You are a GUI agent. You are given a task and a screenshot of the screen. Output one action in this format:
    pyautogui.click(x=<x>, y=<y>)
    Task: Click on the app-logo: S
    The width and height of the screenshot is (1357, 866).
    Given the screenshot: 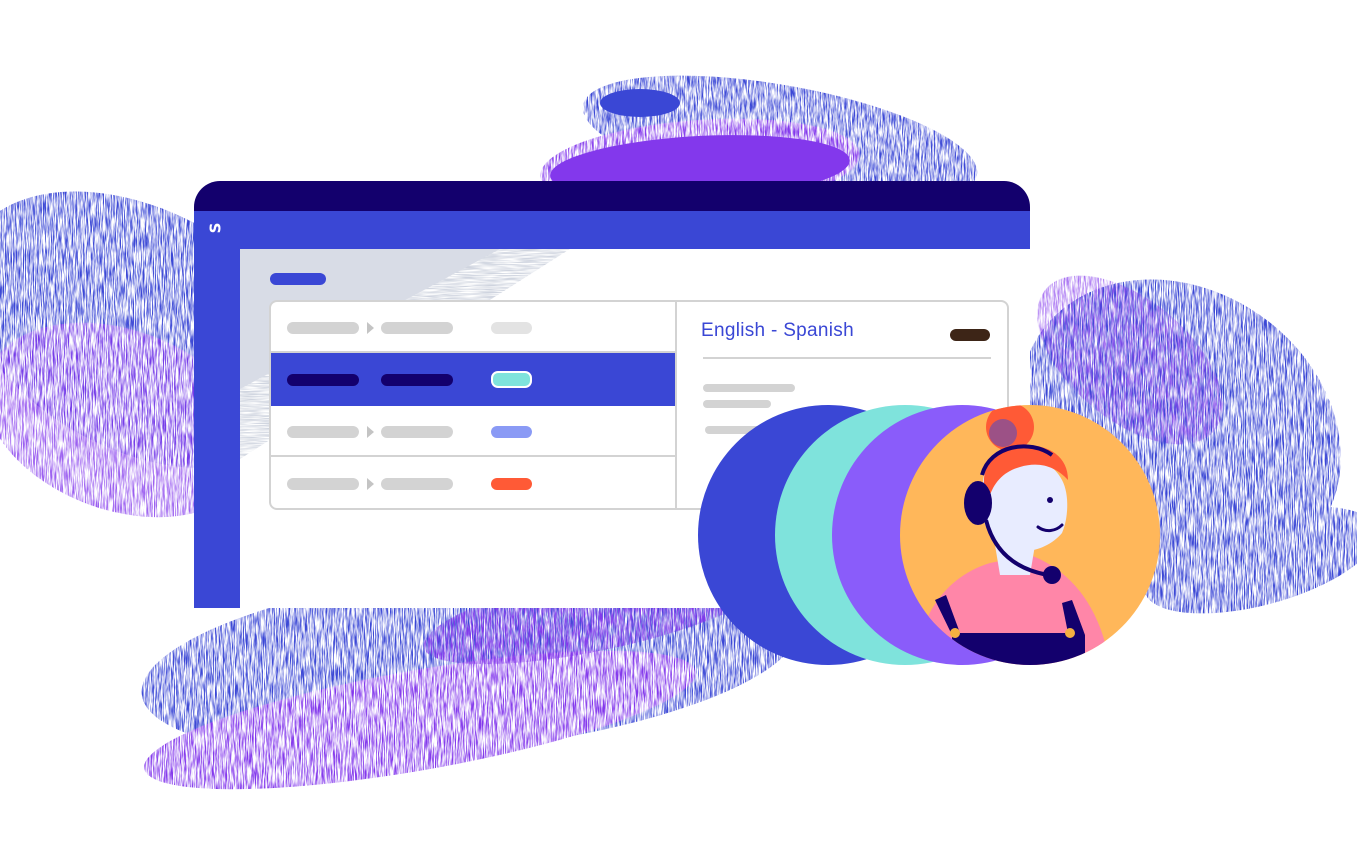 What is the action you would take?
    pyautogui.click(x=215, y=228)
    